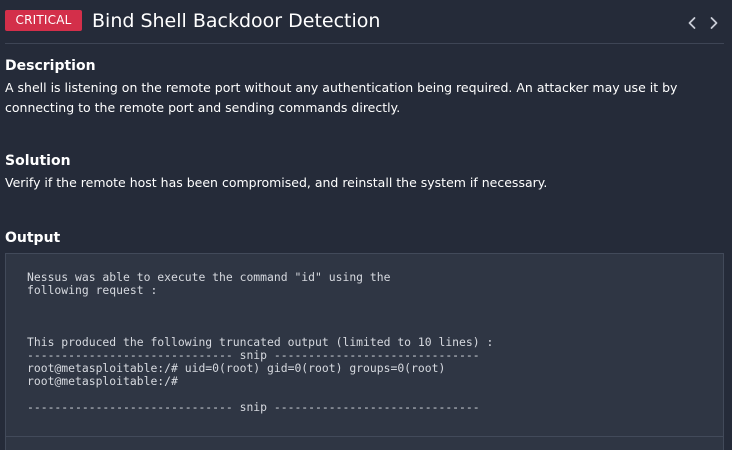  Describe the element at coordinates (236, 21) in the screenshot. I see `plugin-title: Bind Shell Backdoor Detection` at that location.